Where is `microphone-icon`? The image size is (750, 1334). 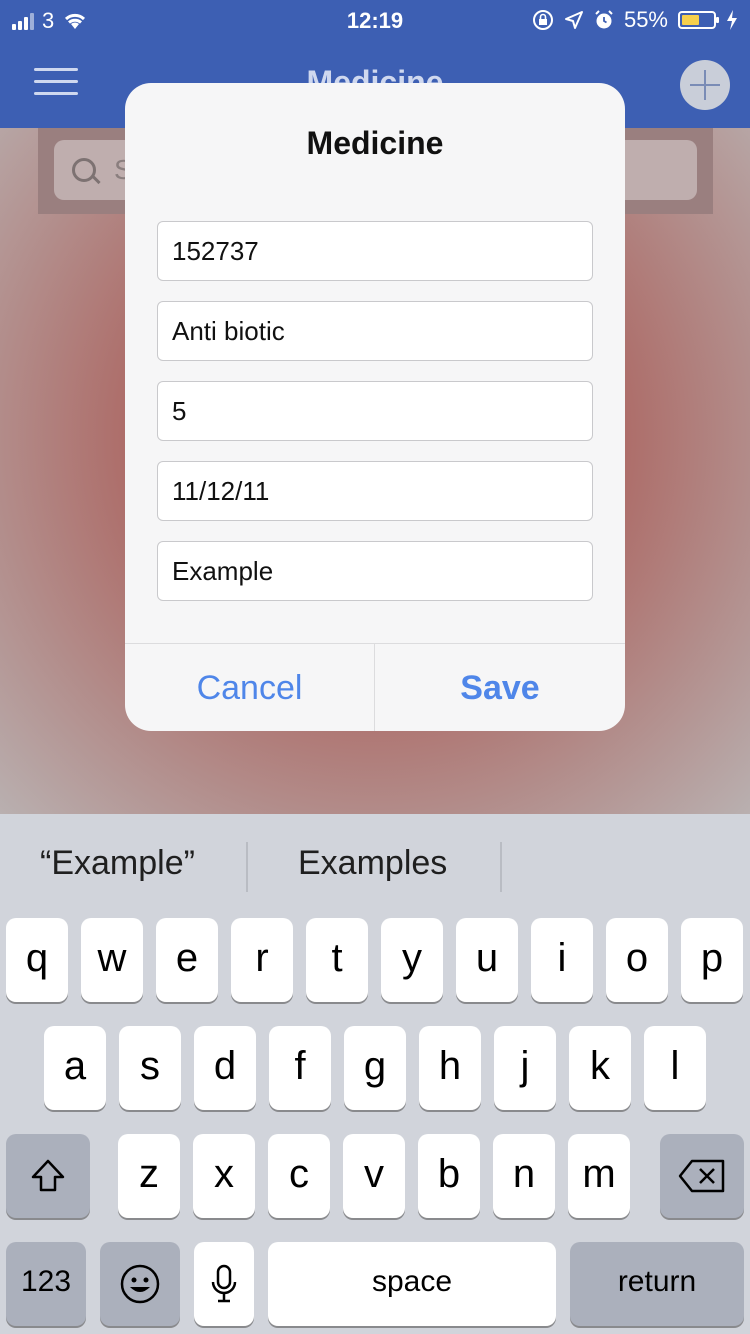
microphone-icon is located at coordinates (224, 1284).